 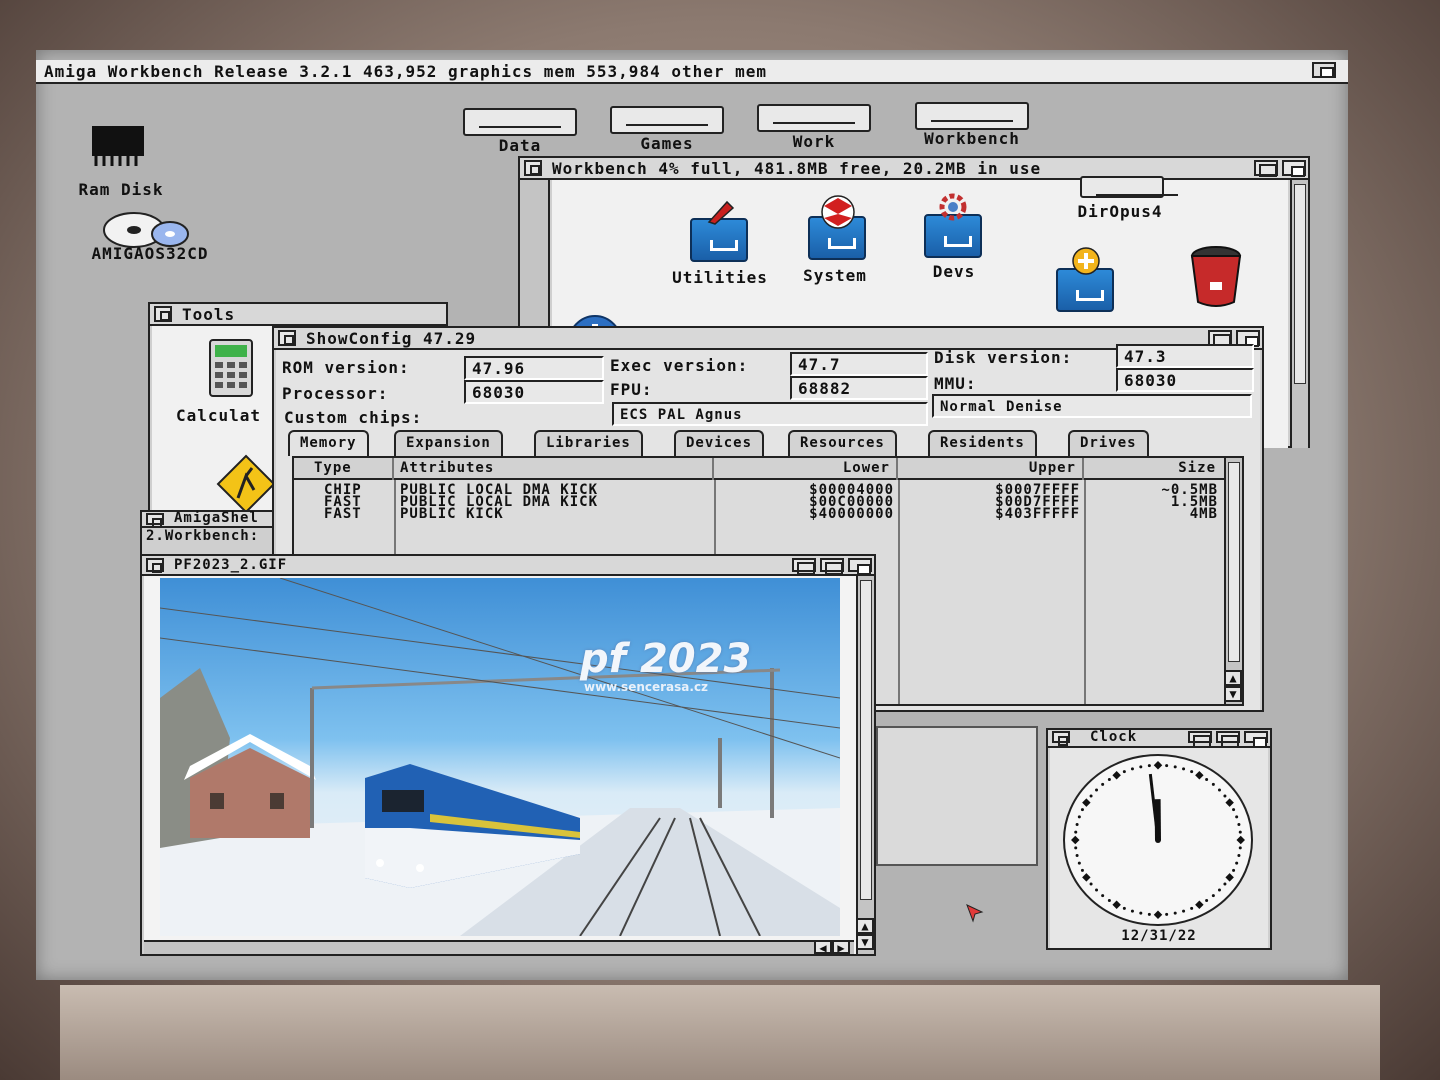 What do you see at coordinates (452, 514) in the screenshot?
I see `row-attributes: PUBLIC KICK` at bounding box center [452, 514].